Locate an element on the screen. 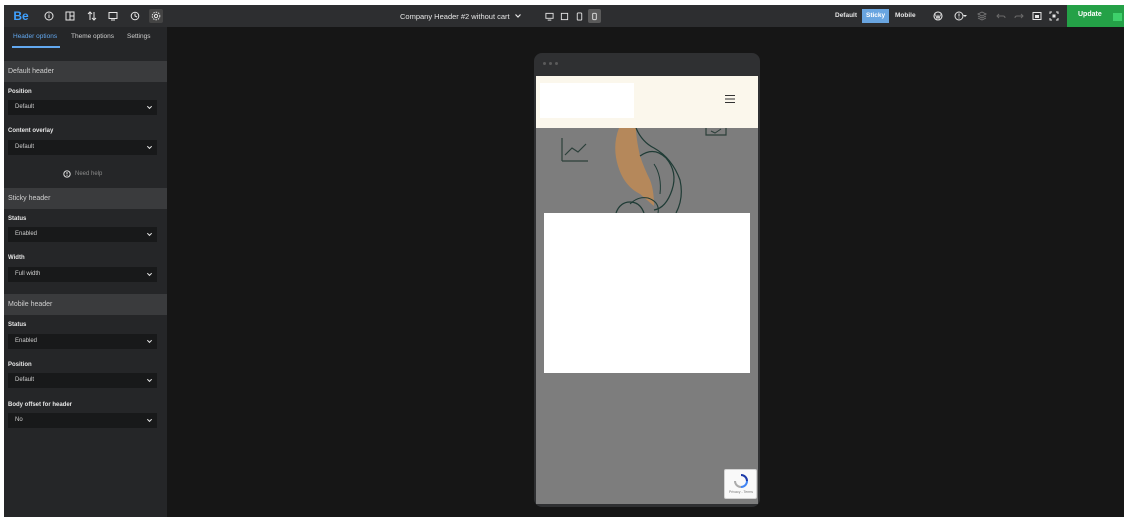  recaptcha-icon is located at coordinates (741, 481).